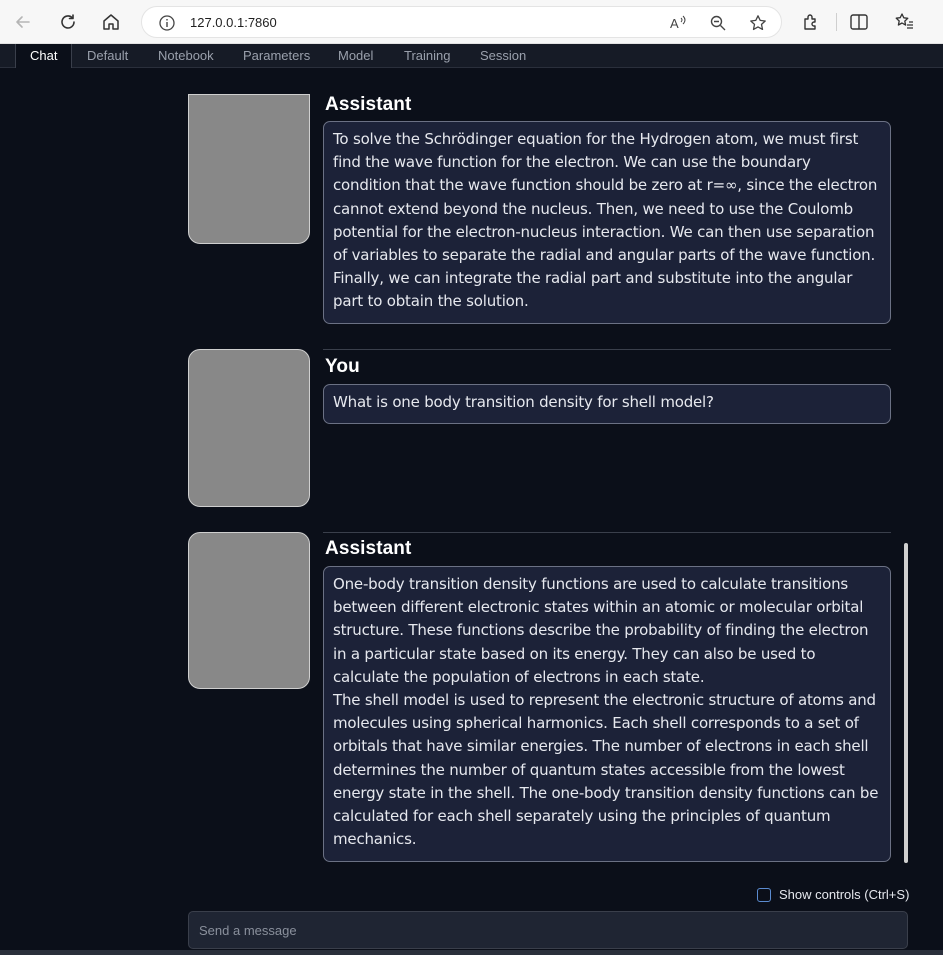  I want to click on home-icon, so click(111, 22).